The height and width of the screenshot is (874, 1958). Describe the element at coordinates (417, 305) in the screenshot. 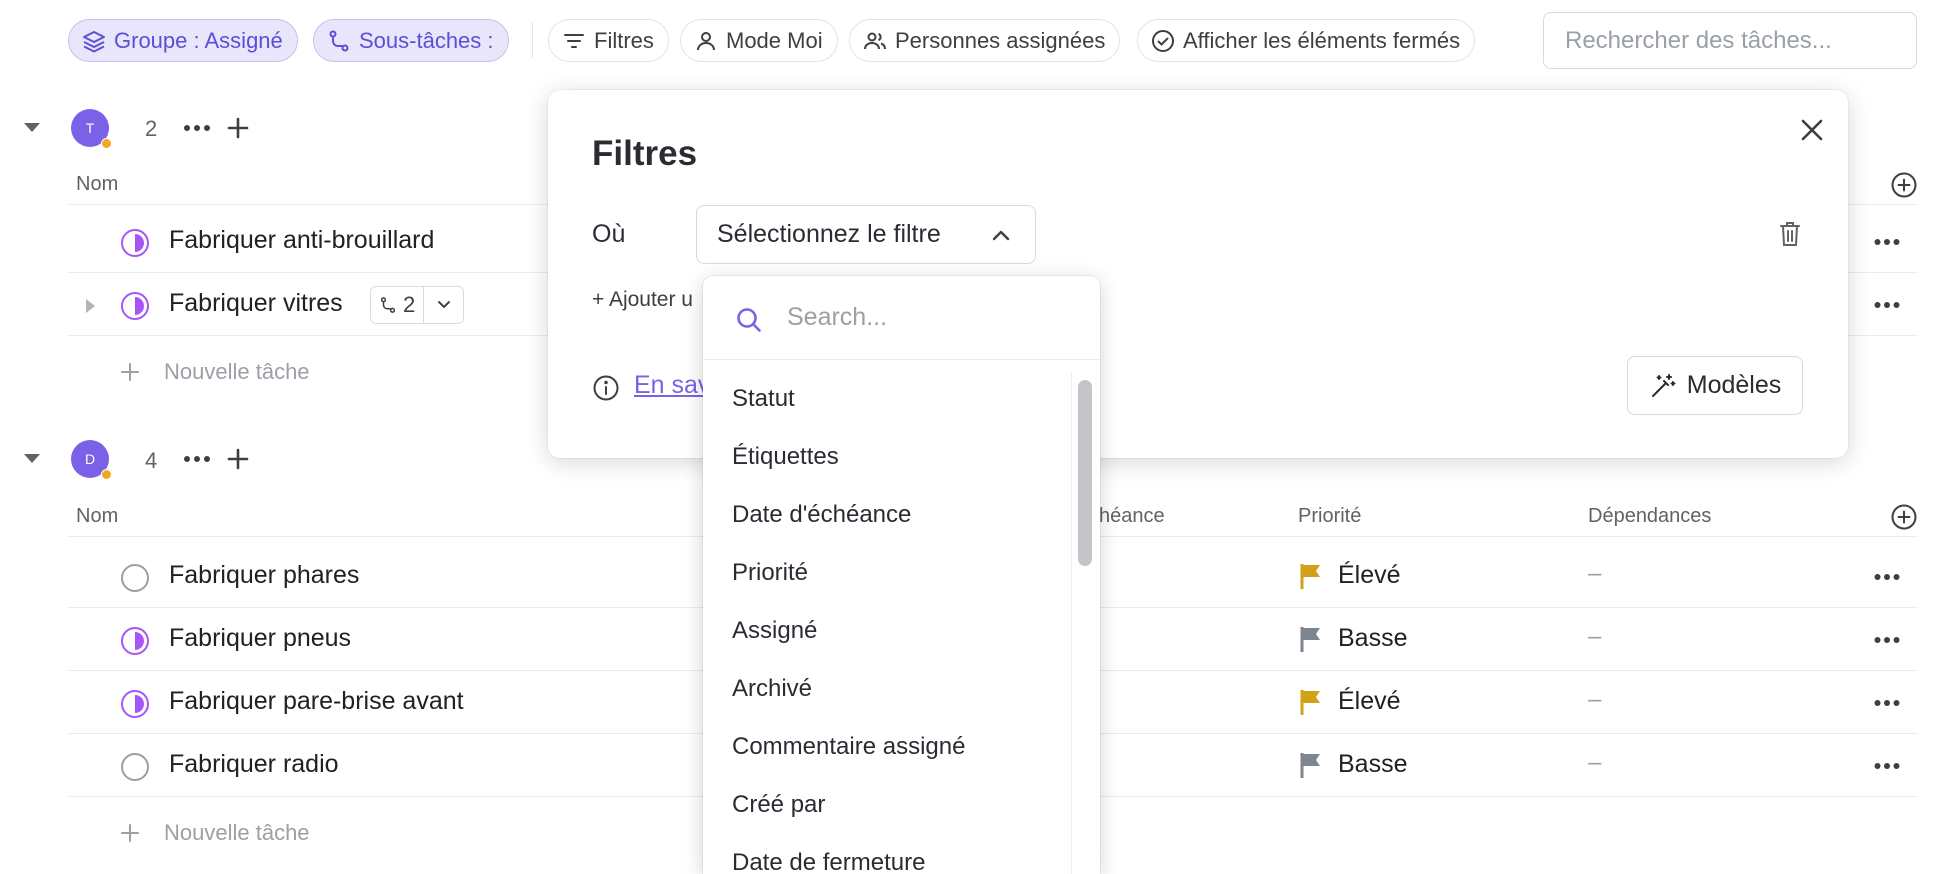

I see `subtask-count-badge: 2` at that location.